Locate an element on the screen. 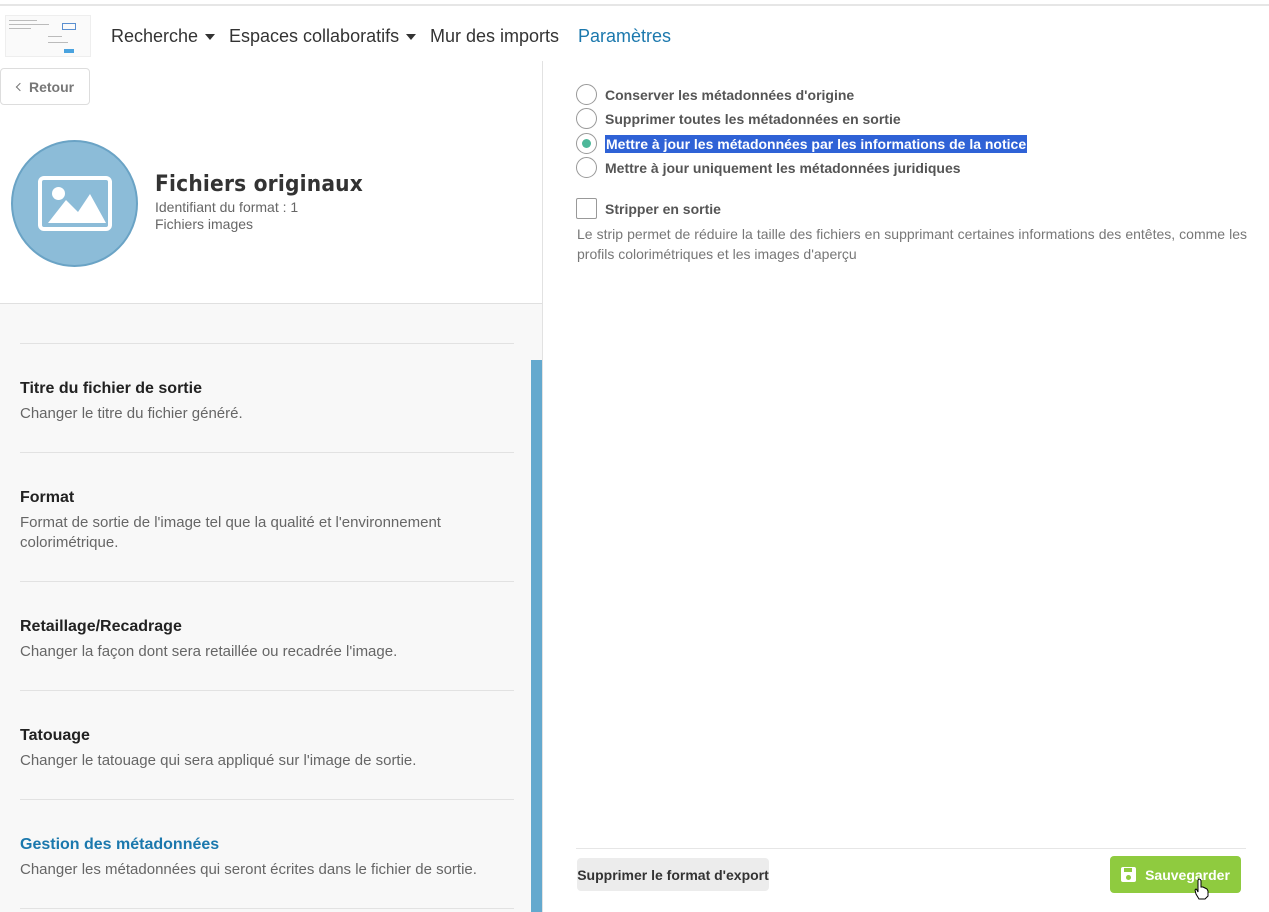 The width and height of the screenshot is (1269, 912). chevron-left-icon is located at coordinates (20, 86).